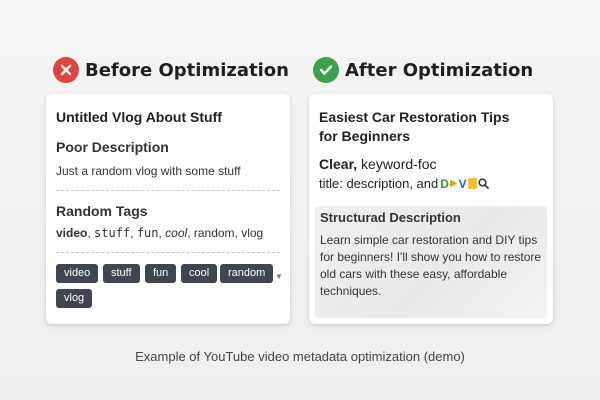  Describe the element at coordinates (399, 164) in the screenshot. I see `clear-rest: keyword-foc` at that location.